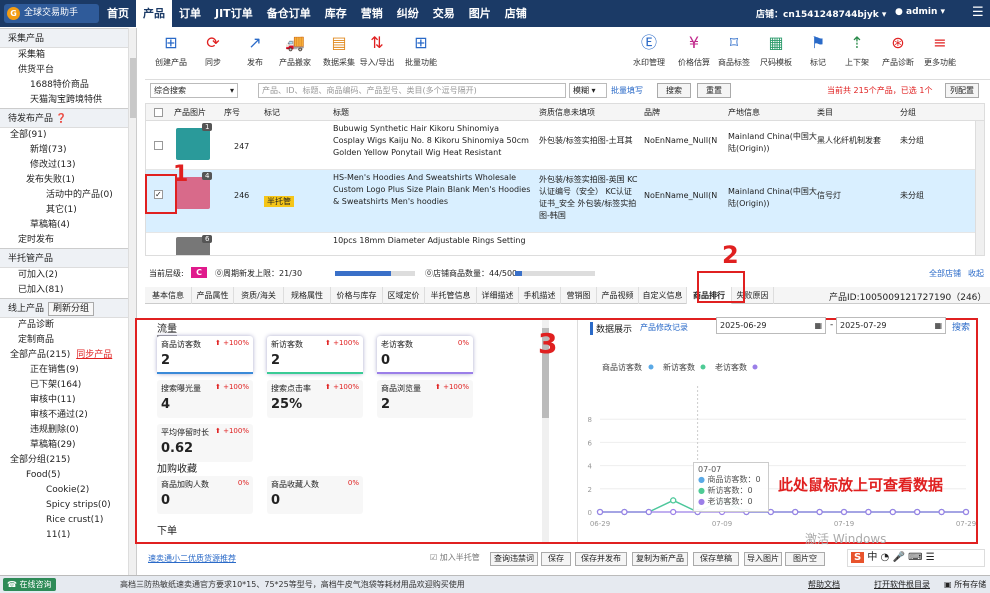 This screenshot has width=990, height=593. I want to click on sidebar-item: Cookie(2), so click(68, 490).